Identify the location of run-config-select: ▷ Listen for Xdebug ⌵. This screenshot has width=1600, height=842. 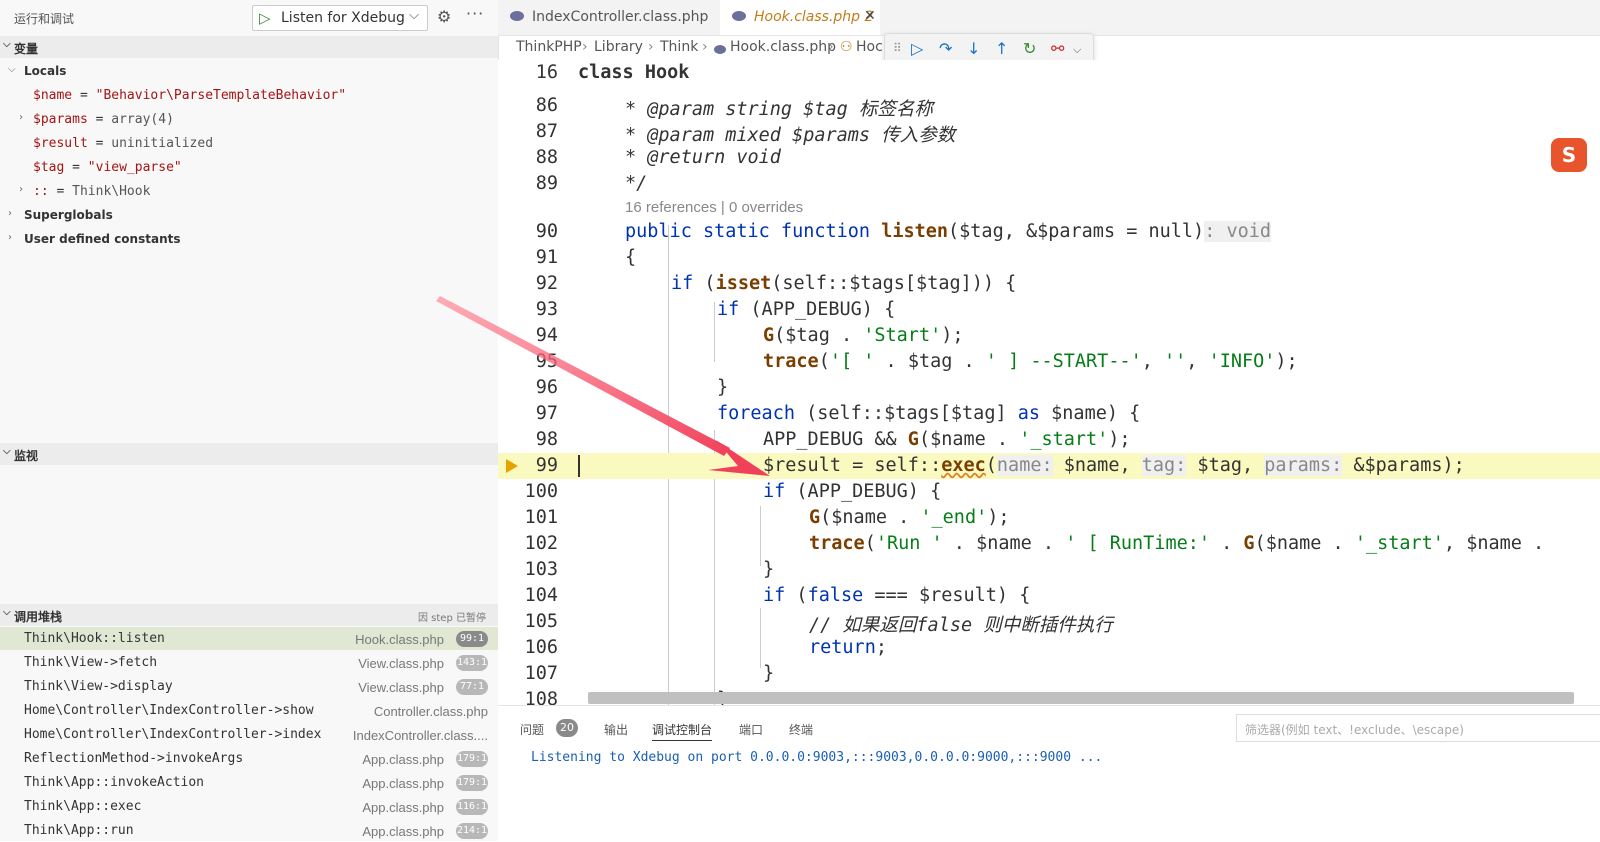
(340, 18).